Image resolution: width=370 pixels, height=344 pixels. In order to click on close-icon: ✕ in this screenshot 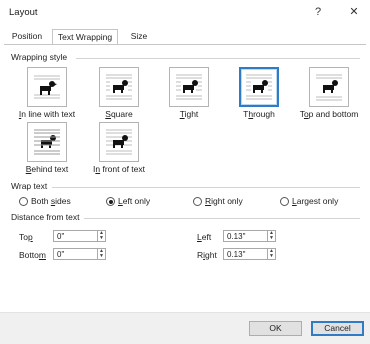, I will do `click(354, 12)`.